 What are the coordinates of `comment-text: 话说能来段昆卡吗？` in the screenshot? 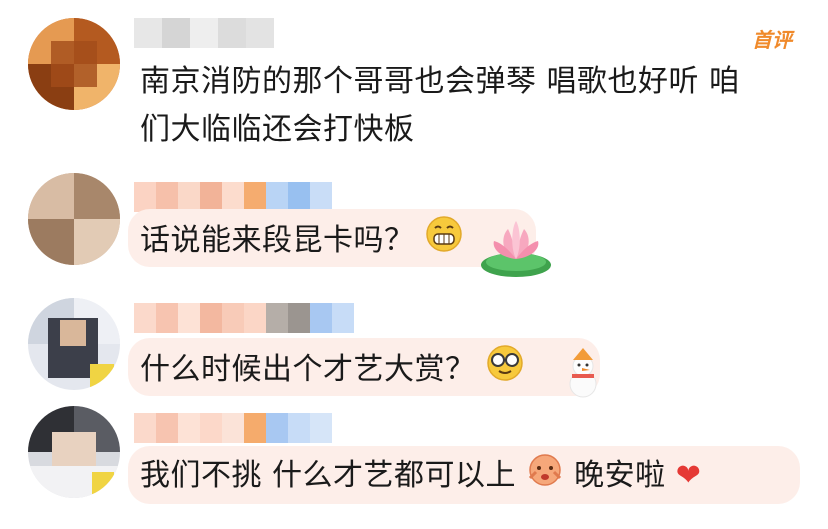 It's located at (301, 241).